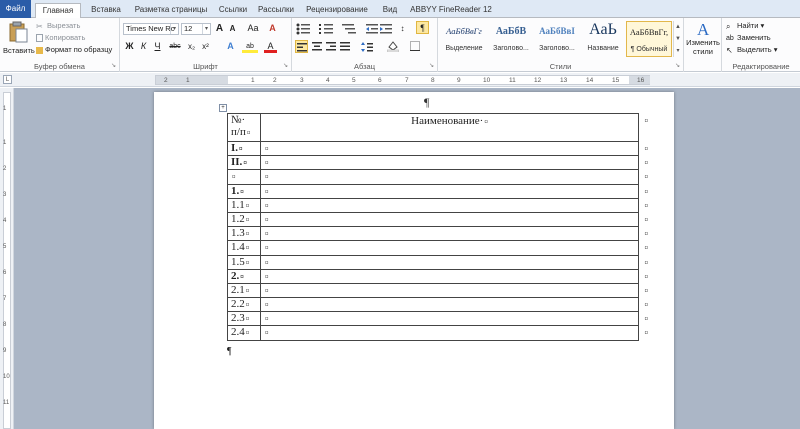 The height and width of the screenshot is (429, 800). What do you see at coordinates (392, 46) in the screenshot?
I see `shading-icon` at bounding box center [392, 46].